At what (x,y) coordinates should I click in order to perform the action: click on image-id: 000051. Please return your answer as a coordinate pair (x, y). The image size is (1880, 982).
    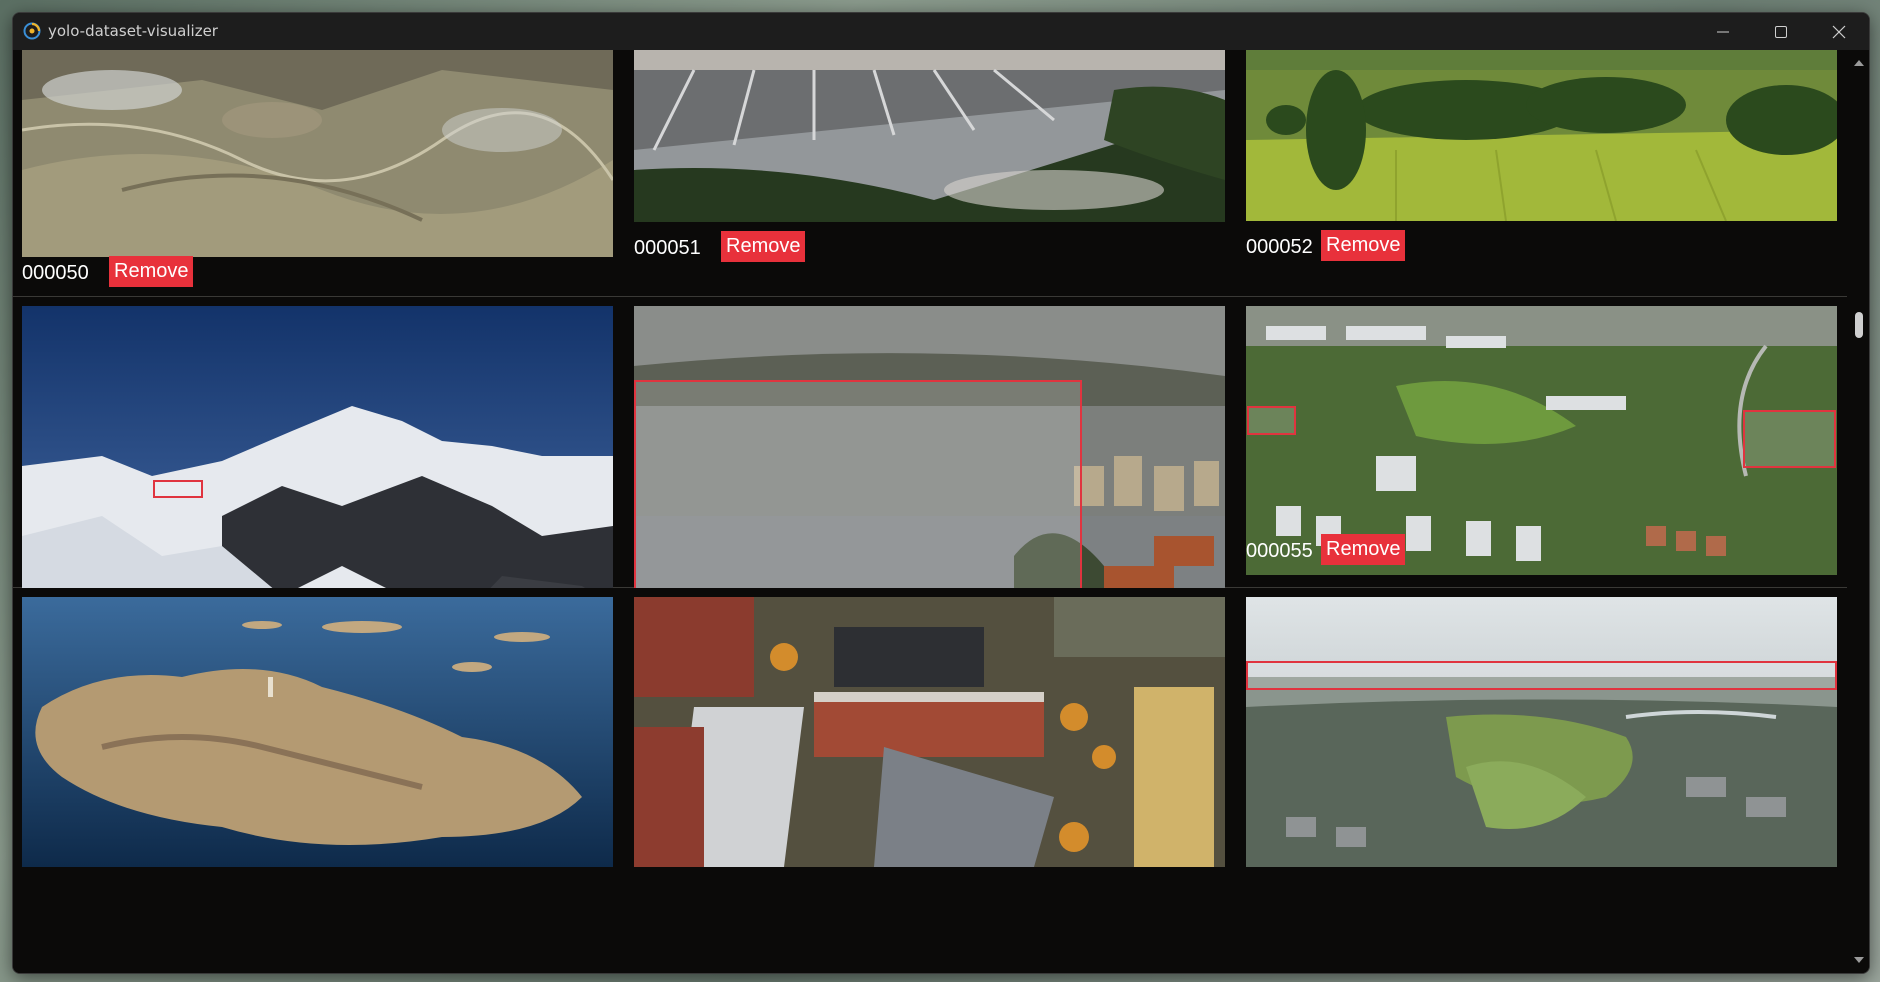
    Looking at the image, I should click on (667, 248).